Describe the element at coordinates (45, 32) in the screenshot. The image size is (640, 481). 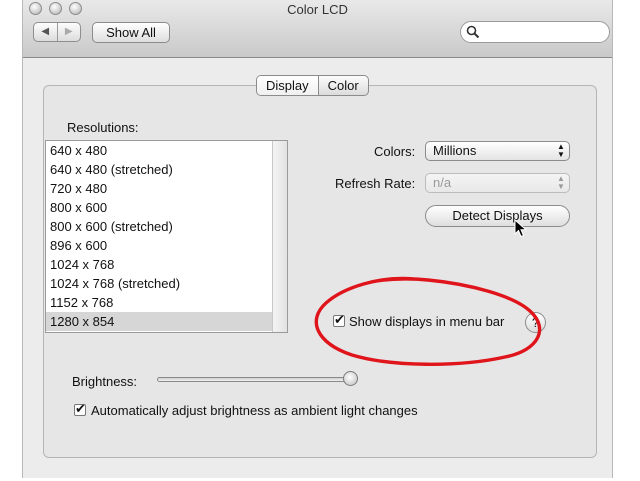
I see `back-arrow-icon: ◀` at that location.